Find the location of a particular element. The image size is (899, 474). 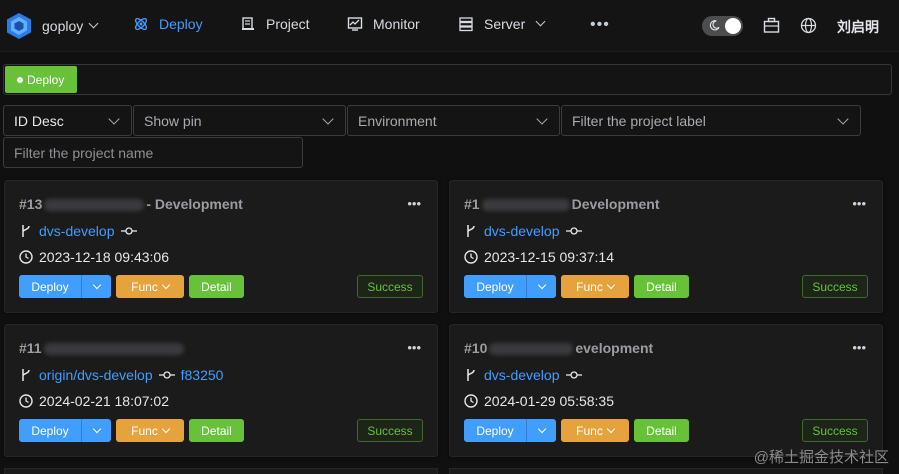

user-name: 刘启明 is located at coordinates (858, 27).